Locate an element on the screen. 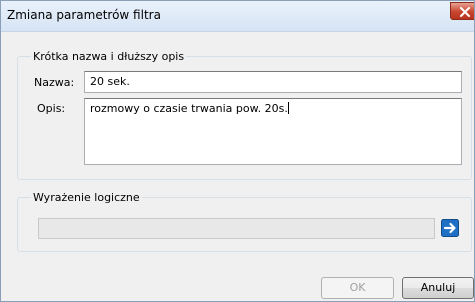  window-title: Zmiana parametrów filtra is located at coordinates (84, 15).